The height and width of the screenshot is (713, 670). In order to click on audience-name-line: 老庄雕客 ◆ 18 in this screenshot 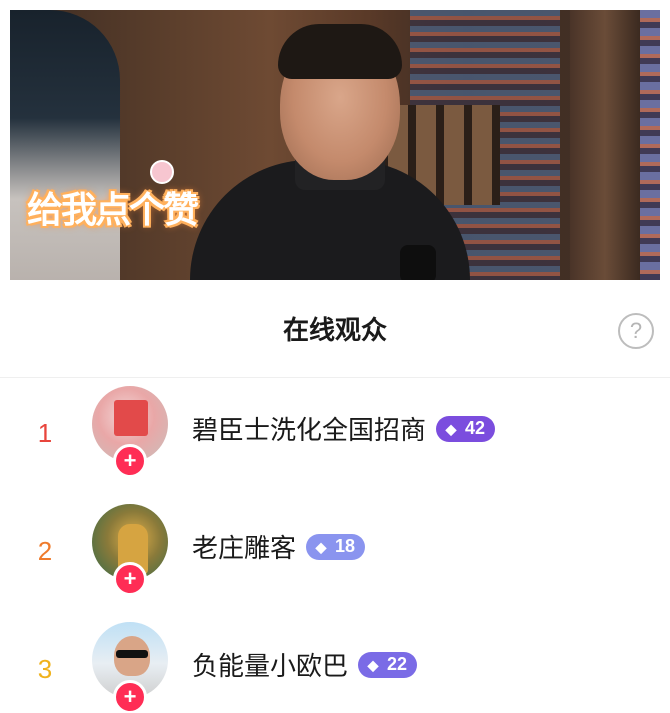, I will do `click(279, 546)`.